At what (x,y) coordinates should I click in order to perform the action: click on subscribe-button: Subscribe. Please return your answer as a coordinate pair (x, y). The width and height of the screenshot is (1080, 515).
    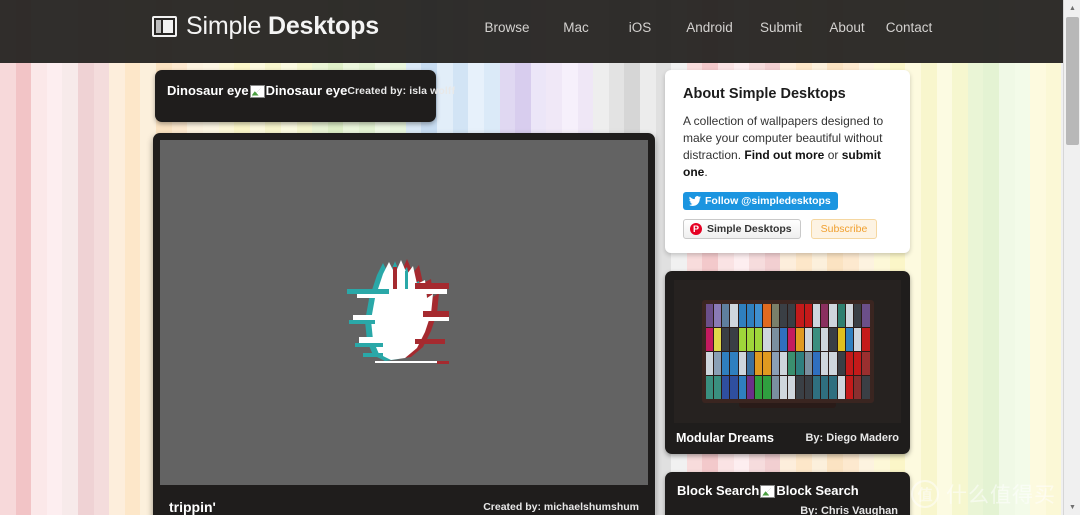
    Looking at the image, I should click on (844, 229).